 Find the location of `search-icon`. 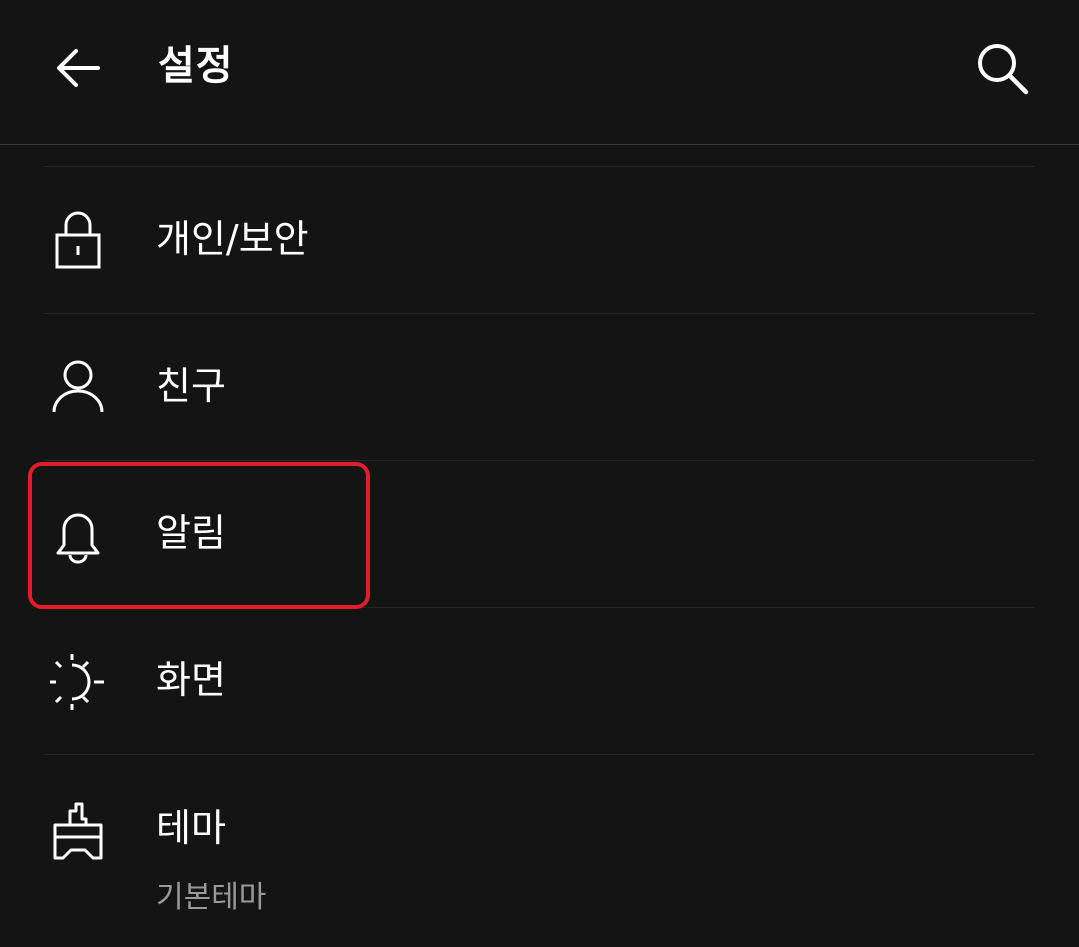

search-icon is located at coordinates (1002, 68).